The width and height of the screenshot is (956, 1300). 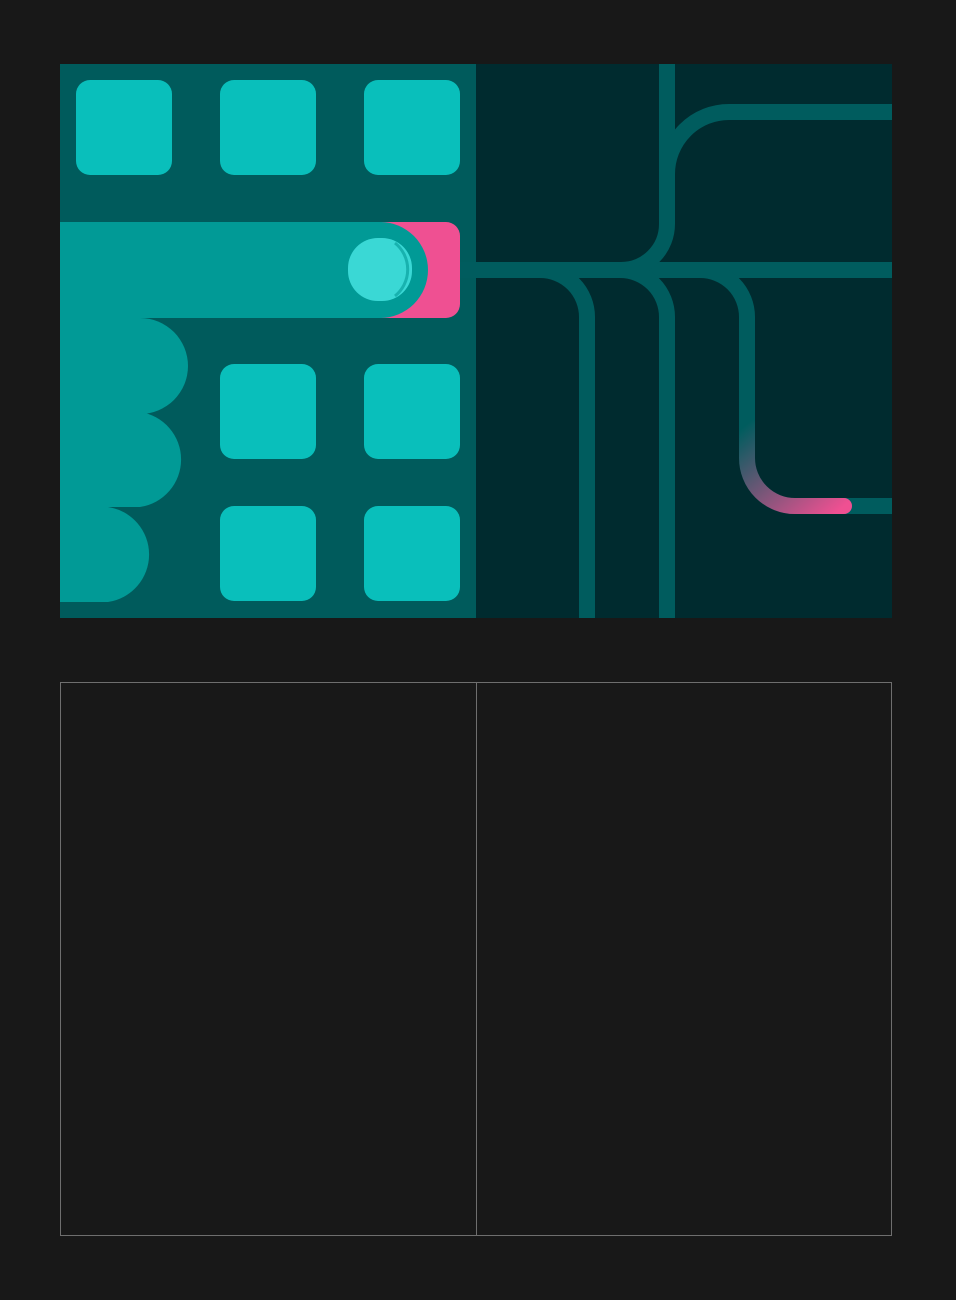 I want to click on active-slot, so click(x=260, y=270).